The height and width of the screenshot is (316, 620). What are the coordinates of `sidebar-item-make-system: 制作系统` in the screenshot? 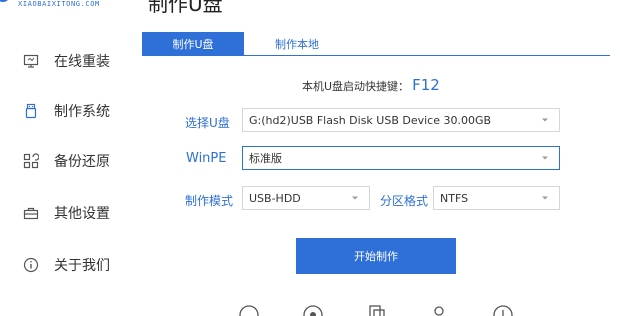 It's located at (70, 111).